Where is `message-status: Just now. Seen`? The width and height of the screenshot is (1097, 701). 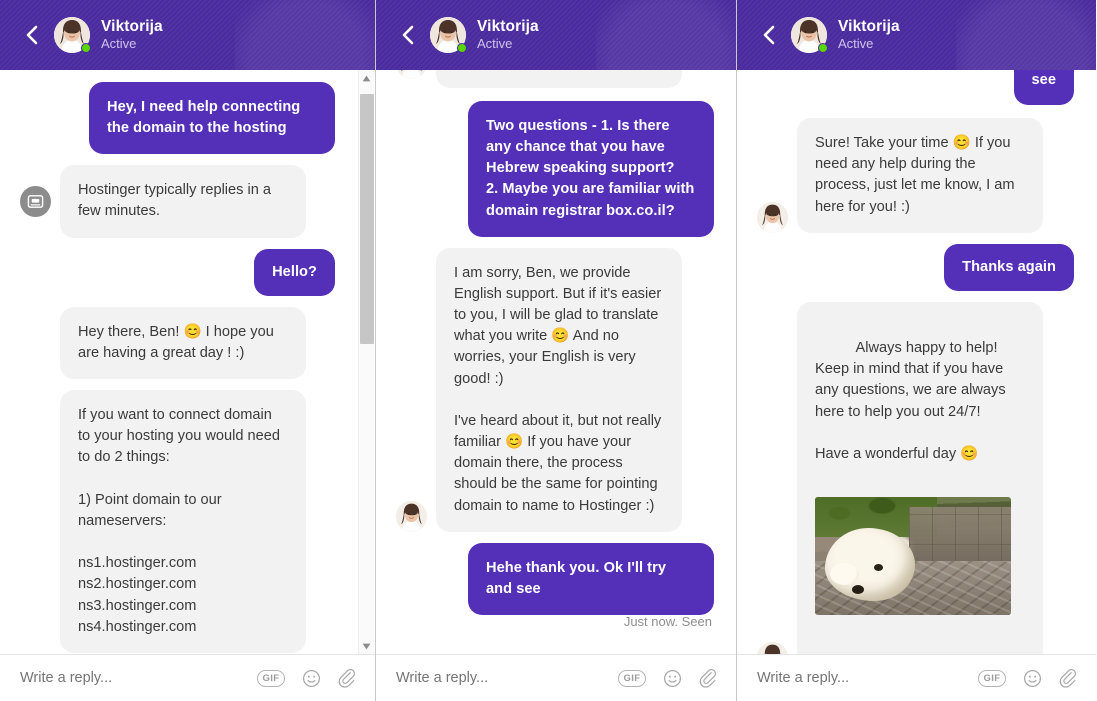
message-status: Just now. Seen is located at coordinates (667, 621).